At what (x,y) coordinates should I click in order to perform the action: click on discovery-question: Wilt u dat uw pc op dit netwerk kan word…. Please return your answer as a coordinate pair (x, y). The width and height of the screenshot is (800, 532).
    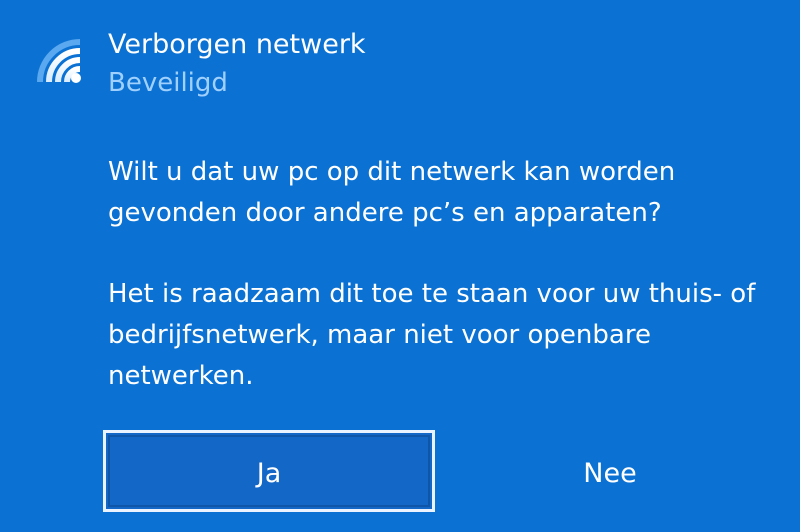
    Looking at the image, I should click on (392, 192).